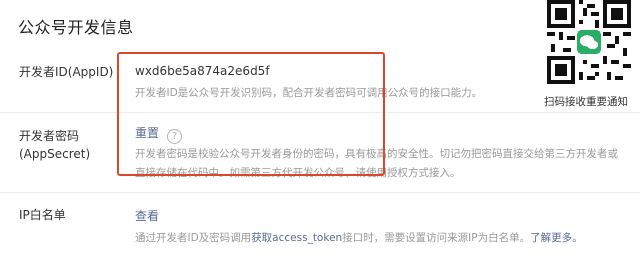 This screenshot has width=640, height=273. I want to click on ip-desc-before: 通过开发者ID及密码调用, so click(193, 238).